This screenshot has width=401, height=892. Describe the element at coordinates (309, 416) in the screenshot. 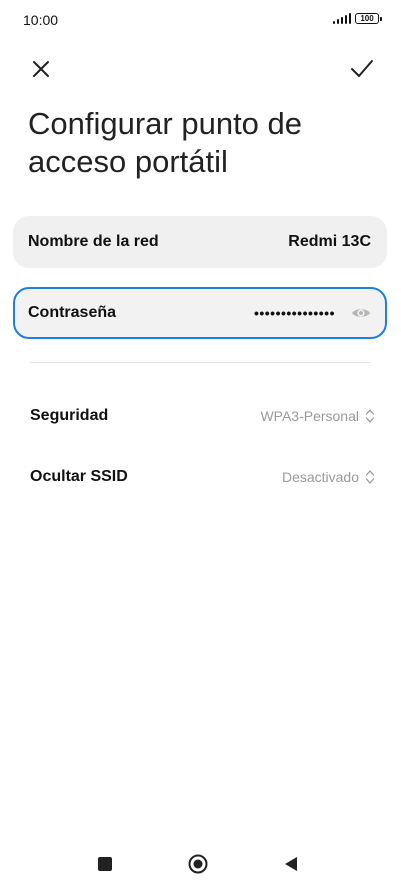

I see `security-value: WPA3-Personal` at that location.